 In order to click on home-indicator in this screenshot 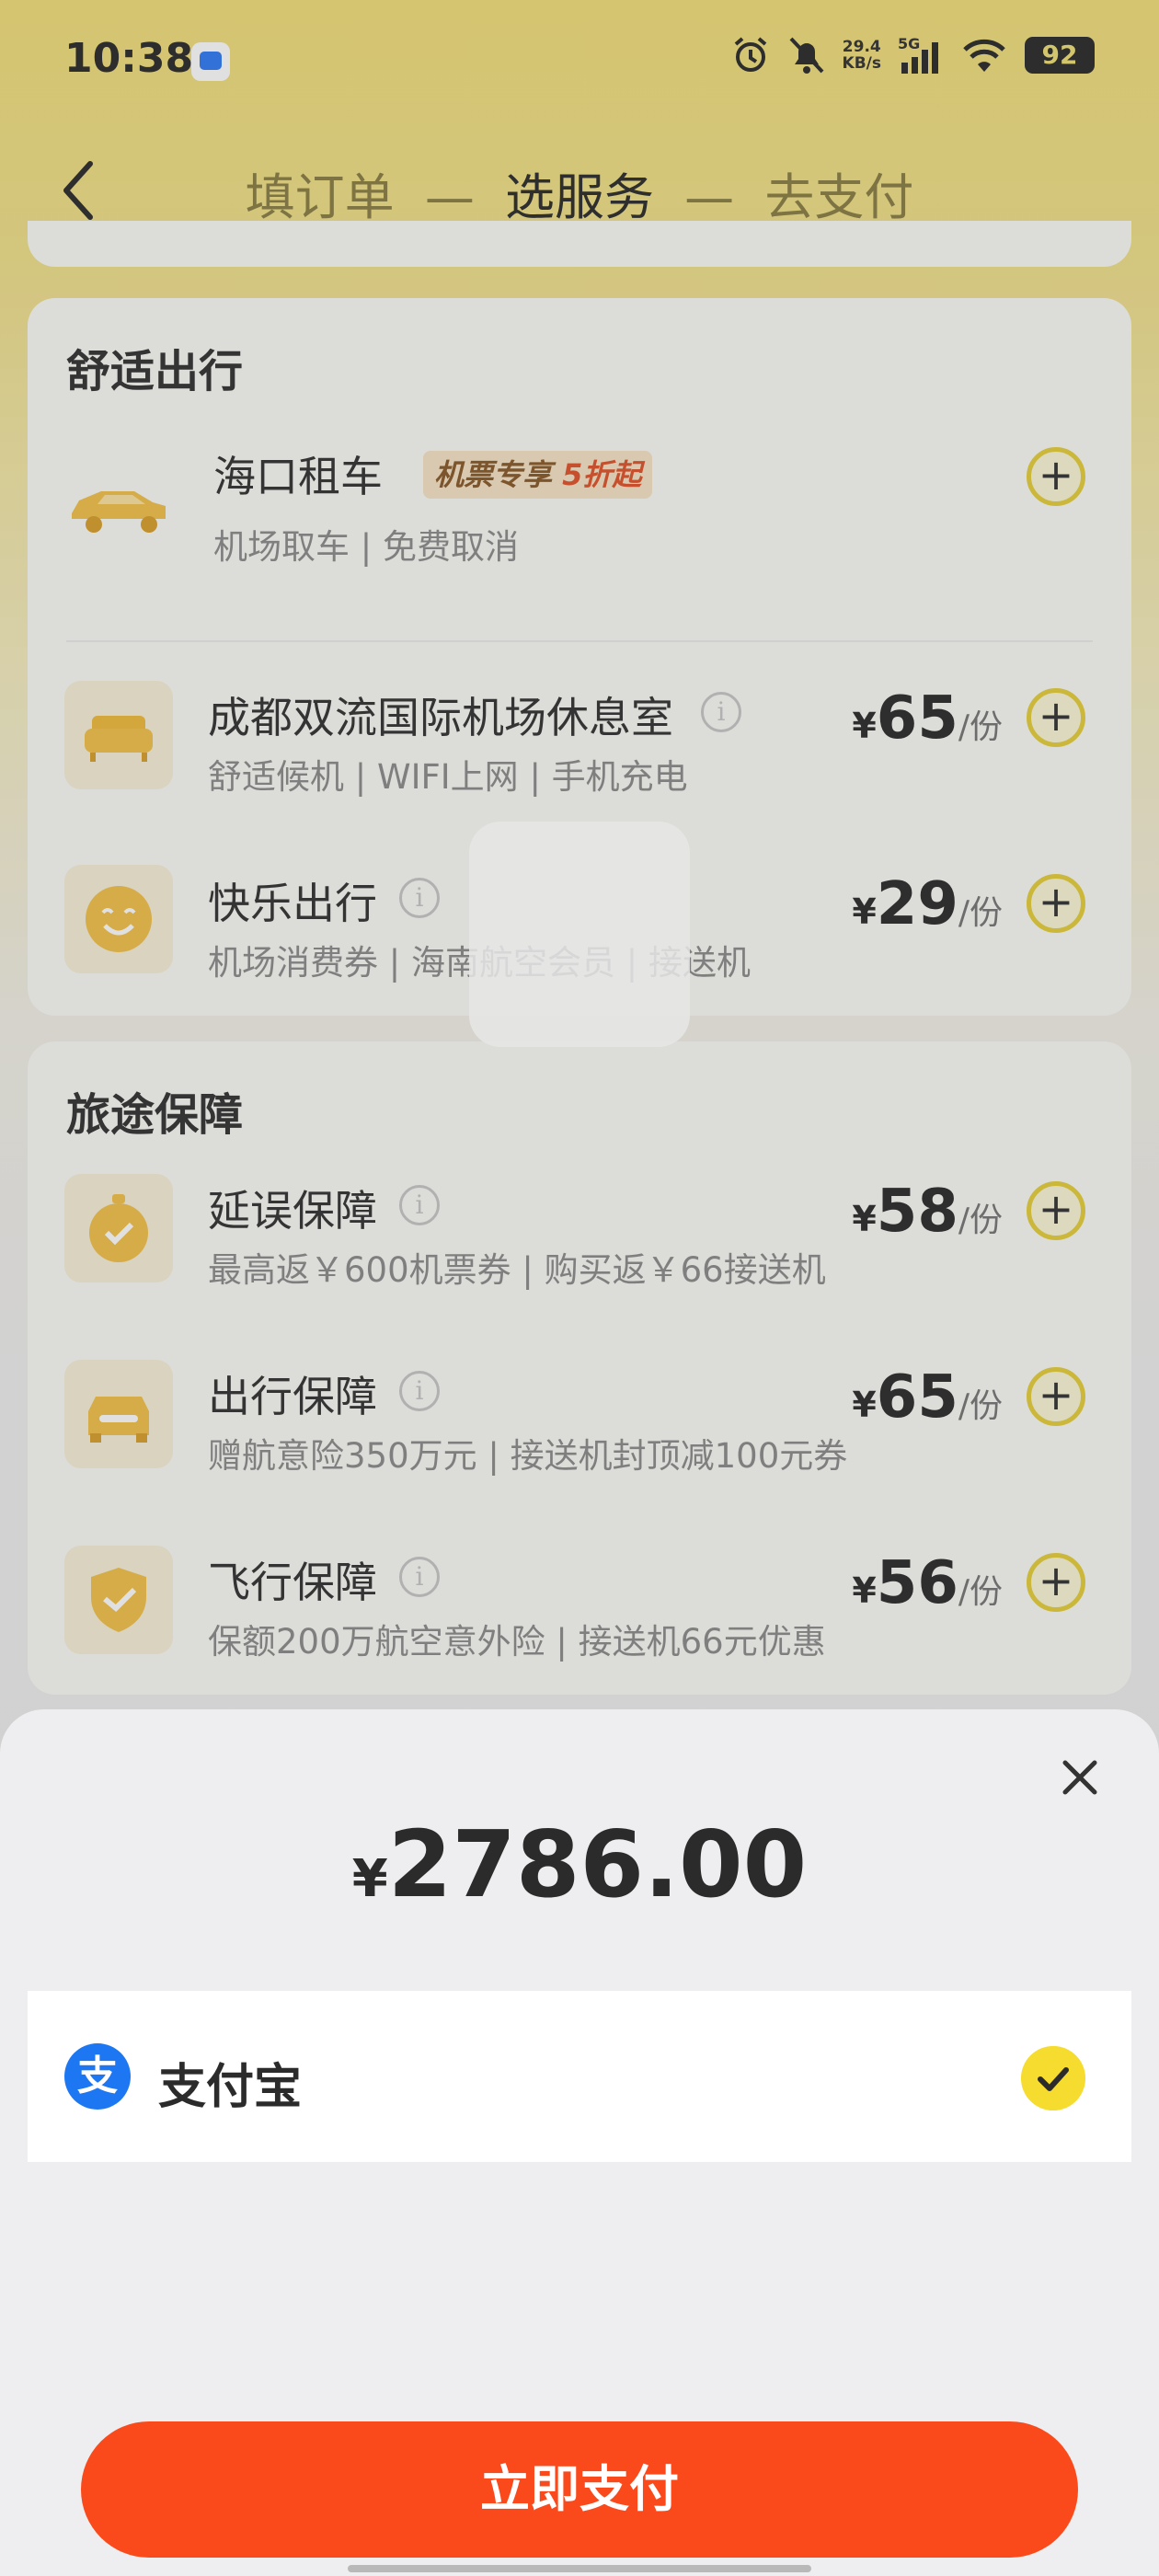, I will do `click(579, 2568)`.